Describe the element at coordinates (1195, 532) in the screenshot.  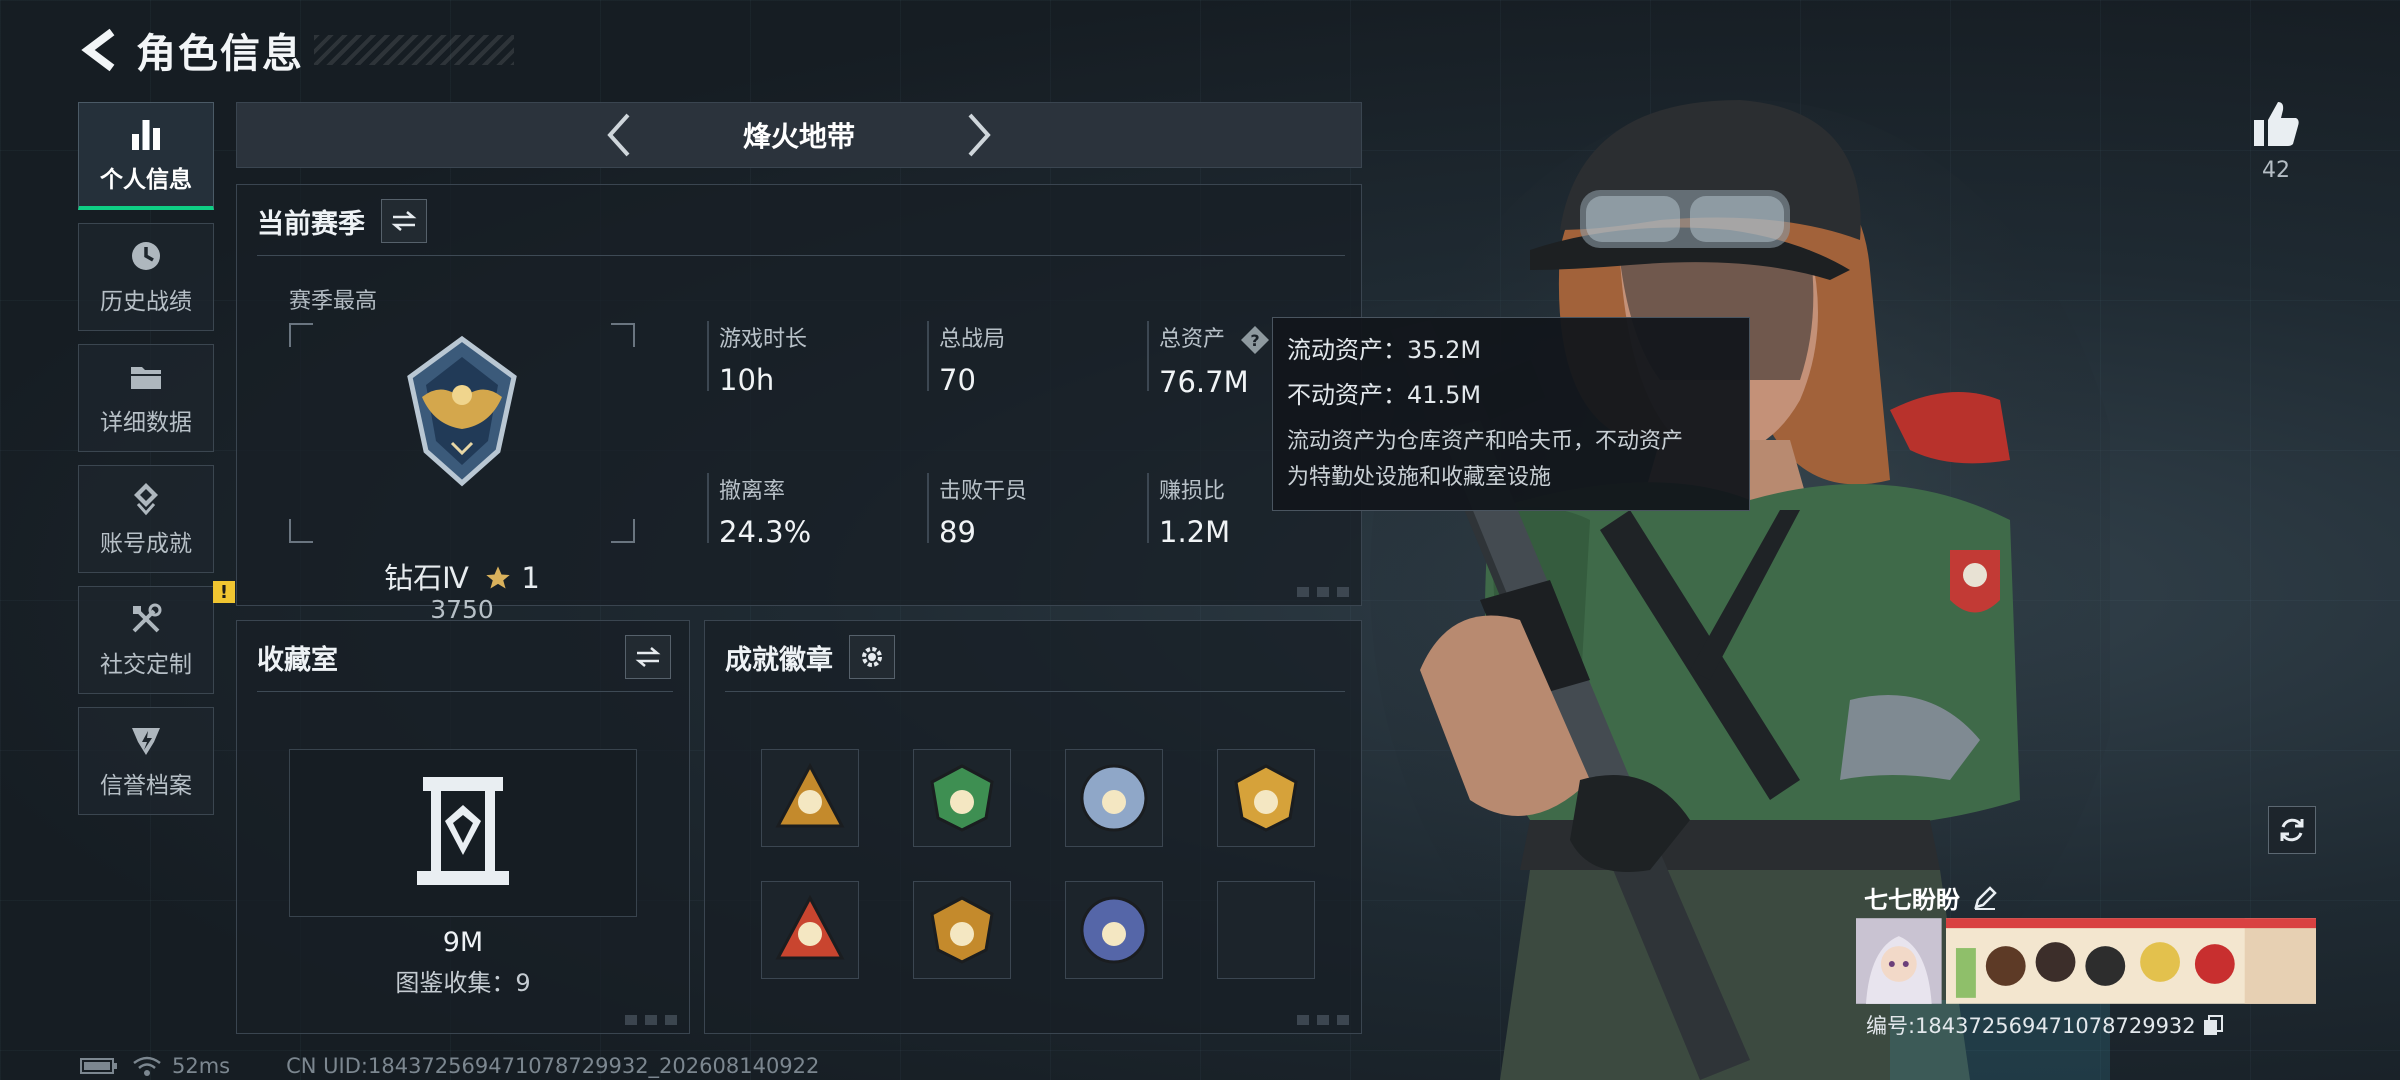
I see `stat-value: 1.2M` at that location.